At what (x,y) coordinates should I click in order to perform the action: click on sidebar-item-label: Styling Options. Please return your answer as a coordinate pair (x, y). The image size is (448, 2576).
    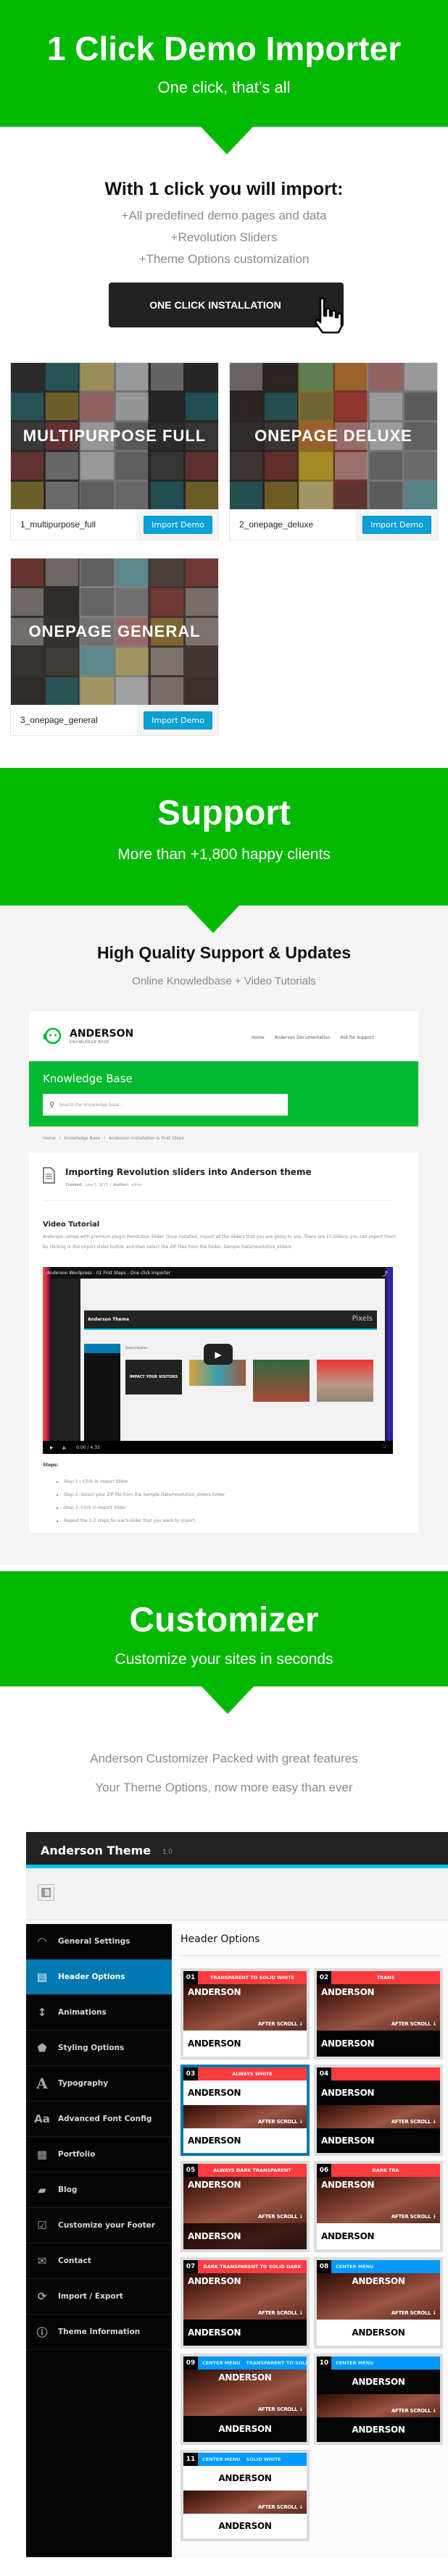
    Looking at the image, I should click on (92, 2048).